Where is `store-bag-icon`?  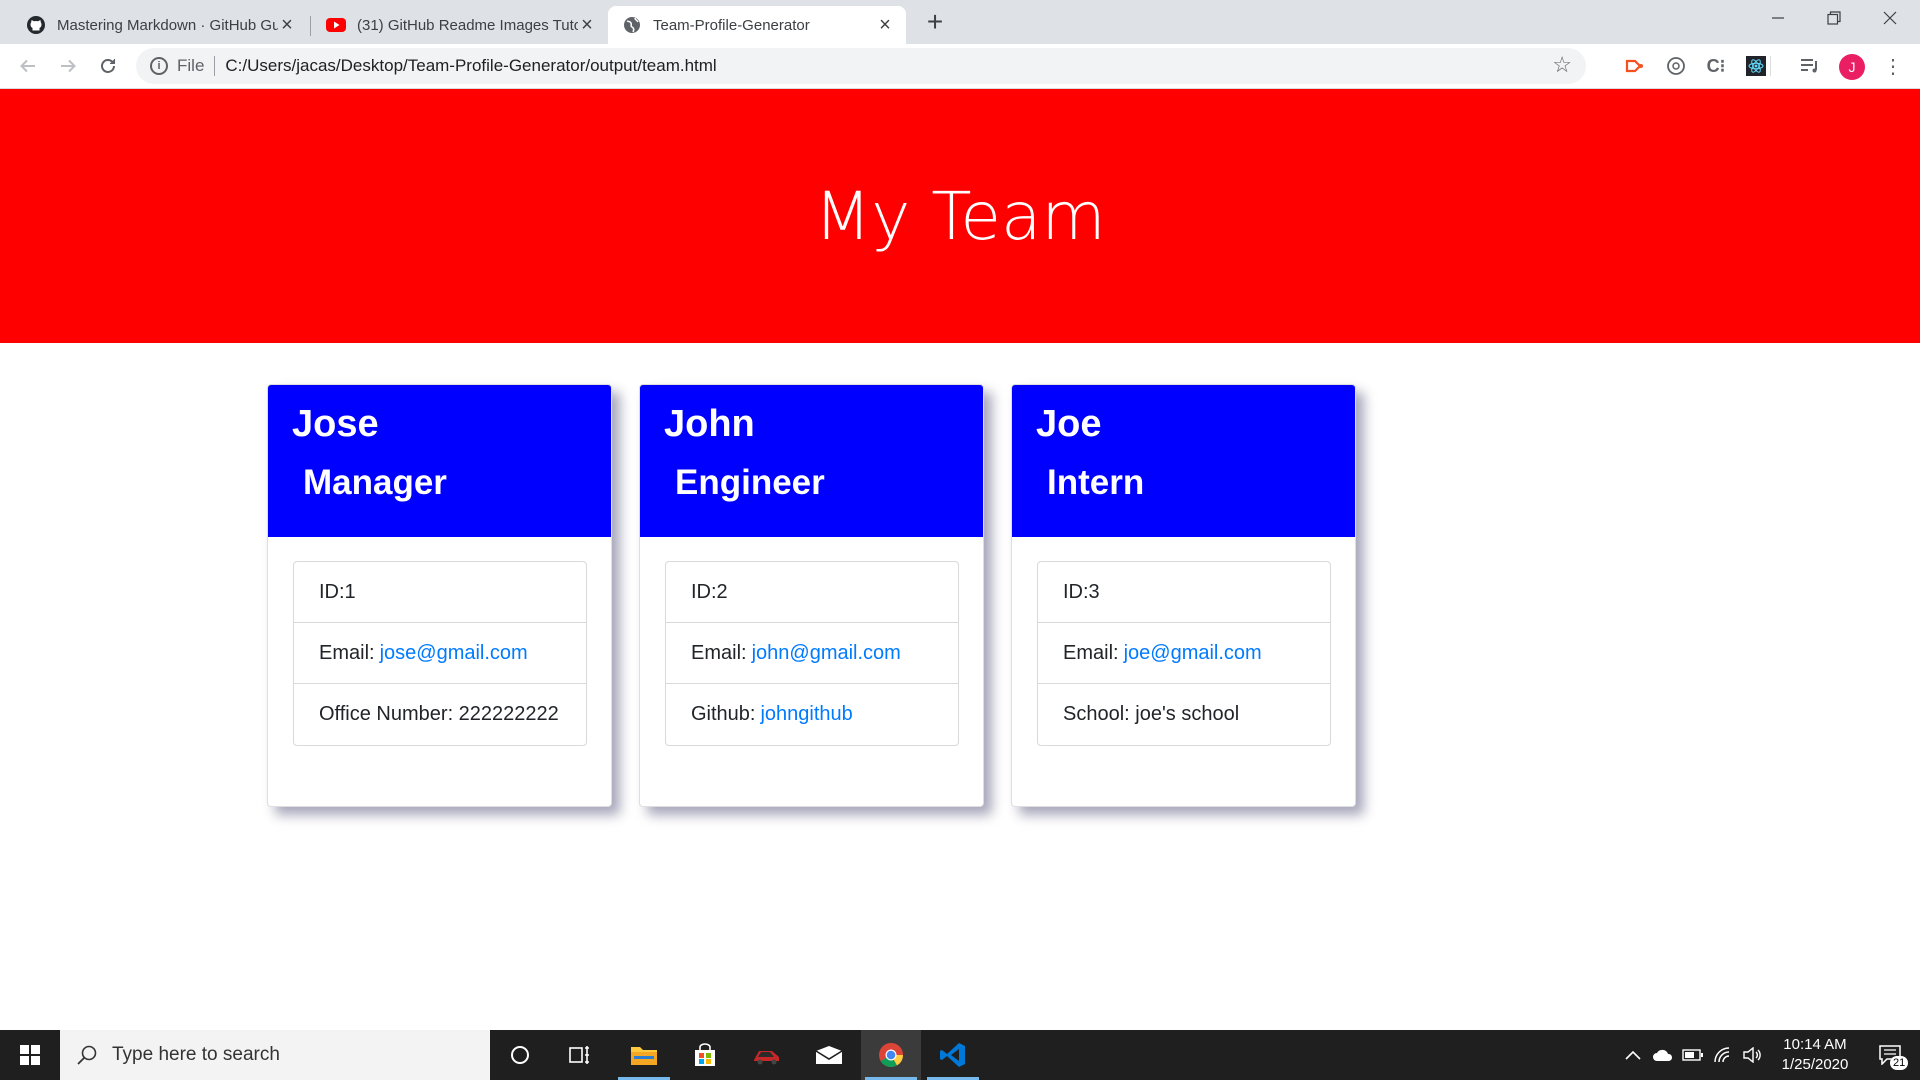 store-bag-icon is located at coordinates (705, 1054).